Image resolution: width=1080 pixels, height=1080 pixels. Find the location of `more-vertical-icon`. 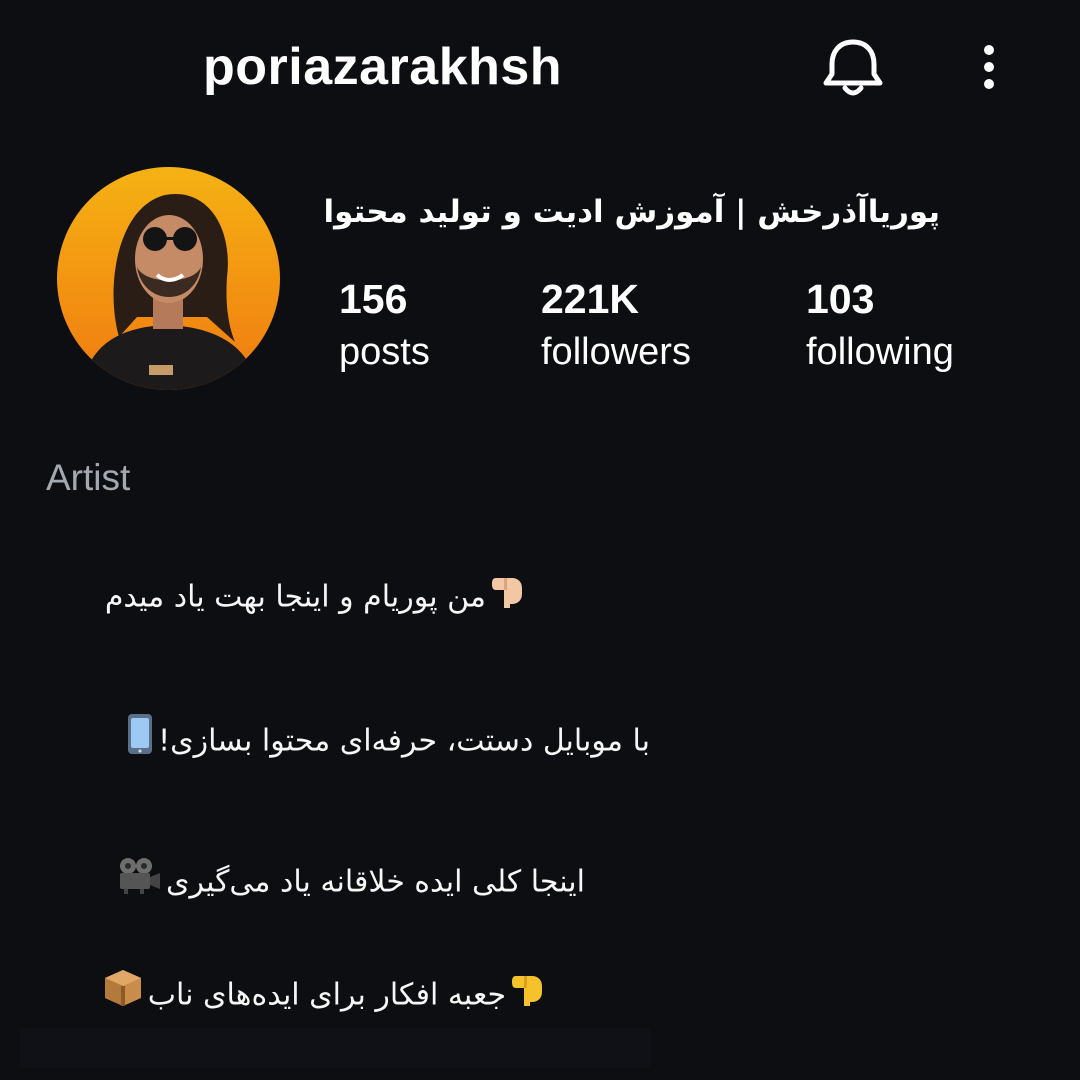

more-vertical-icon is located at coordinates (989, 67).